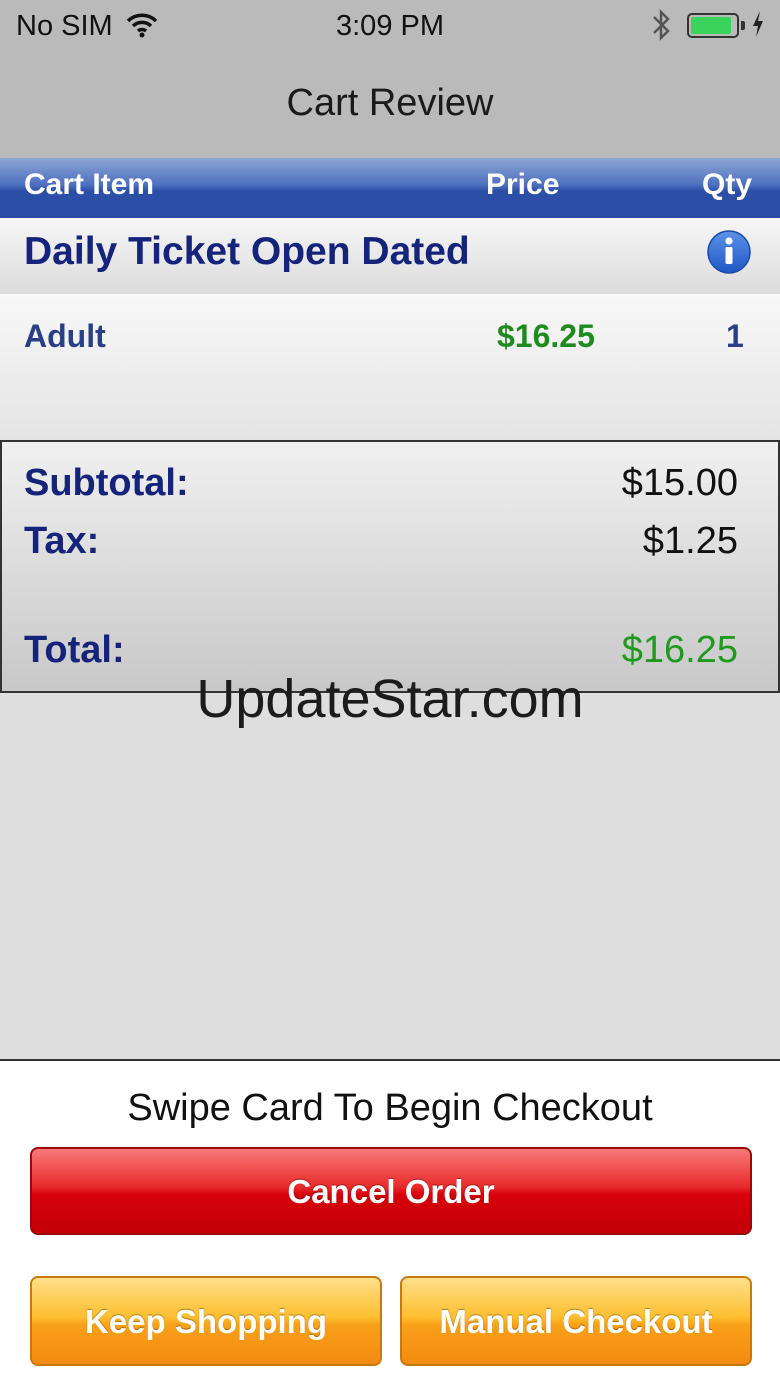  Describe the element at coordinates (523, 184) in the screenshot. I see `column-price: Price` at that location.